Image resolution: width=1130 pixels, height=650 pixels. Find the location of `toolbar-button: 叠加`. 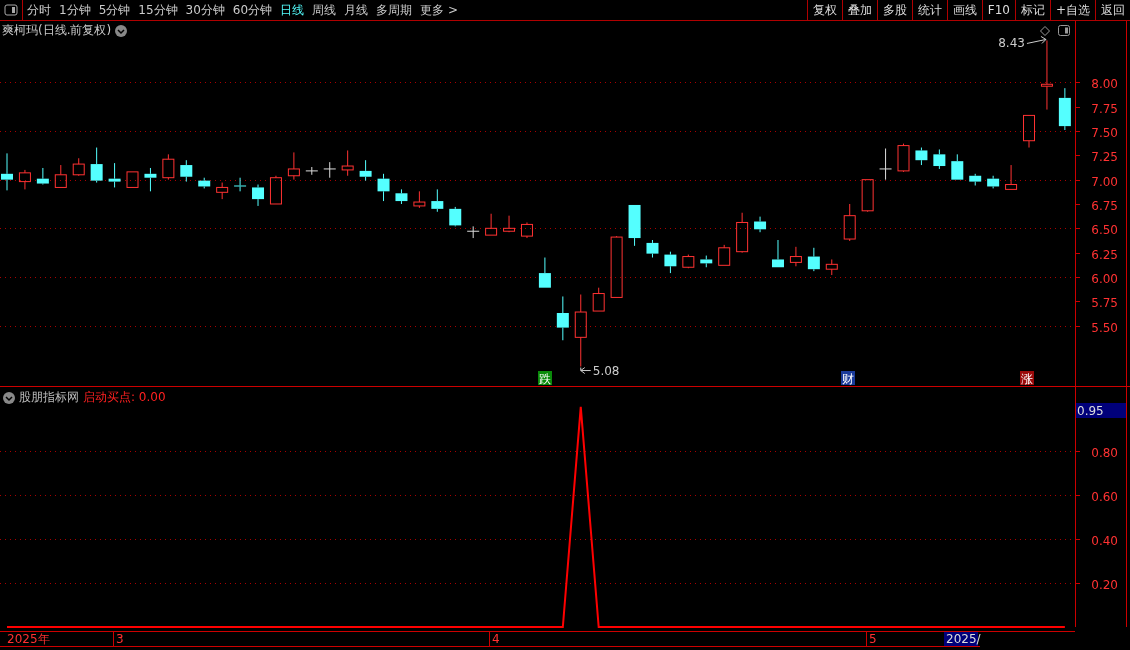

toolbar-button: 叠加 is located at coordinates (859, 10).